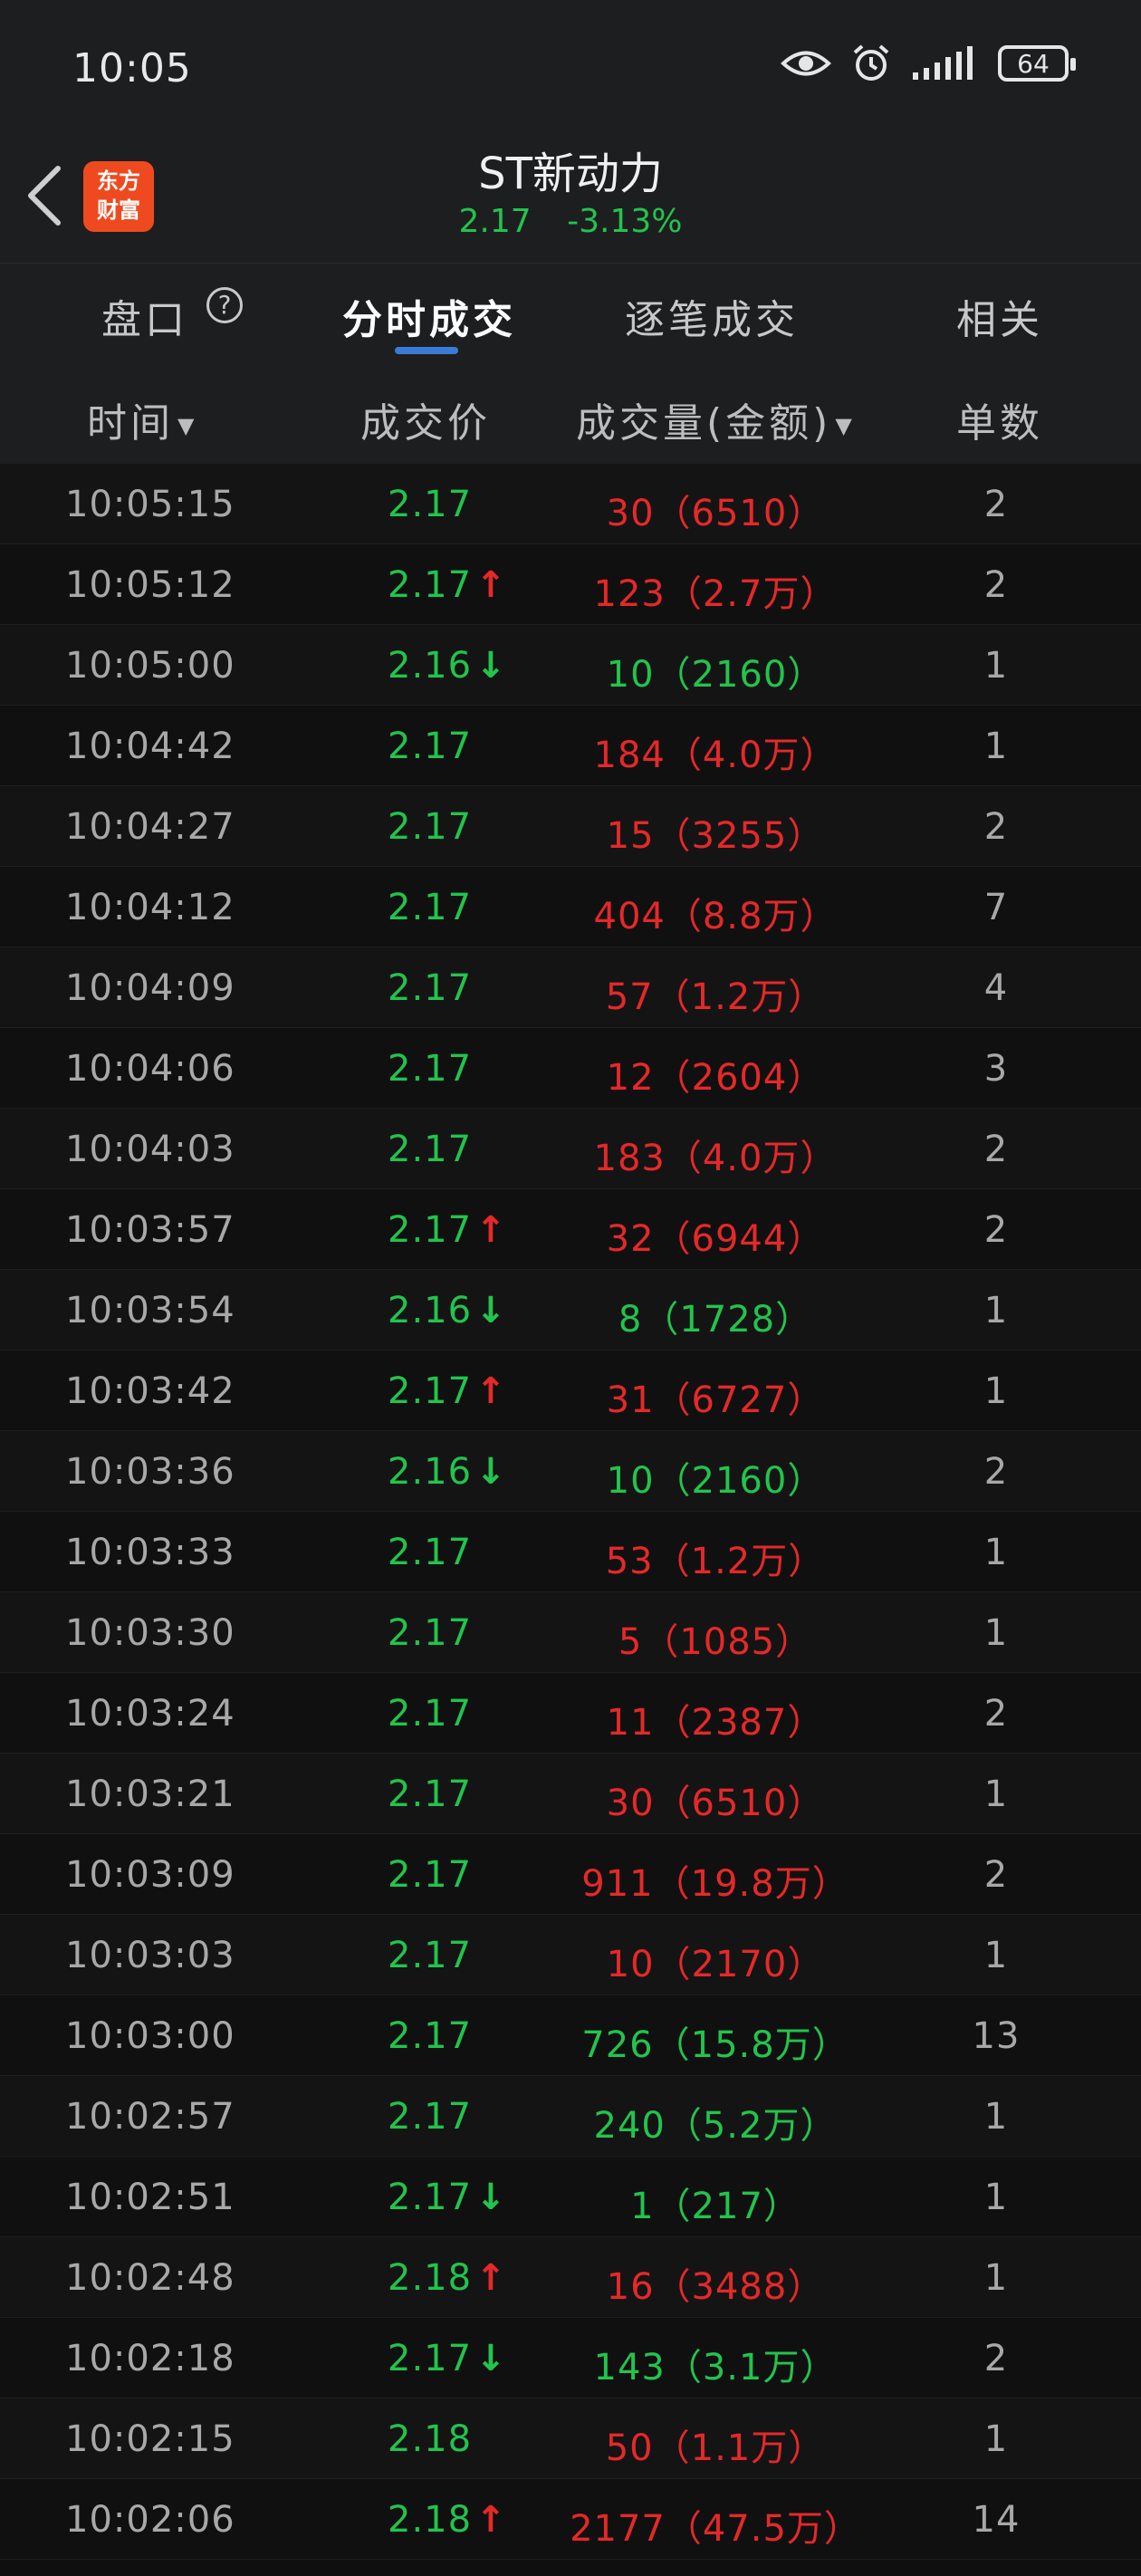 The width and height of the screenshot is (1141, 2576). I want to click on trade-time: 10:05:00, so click(150, 666).